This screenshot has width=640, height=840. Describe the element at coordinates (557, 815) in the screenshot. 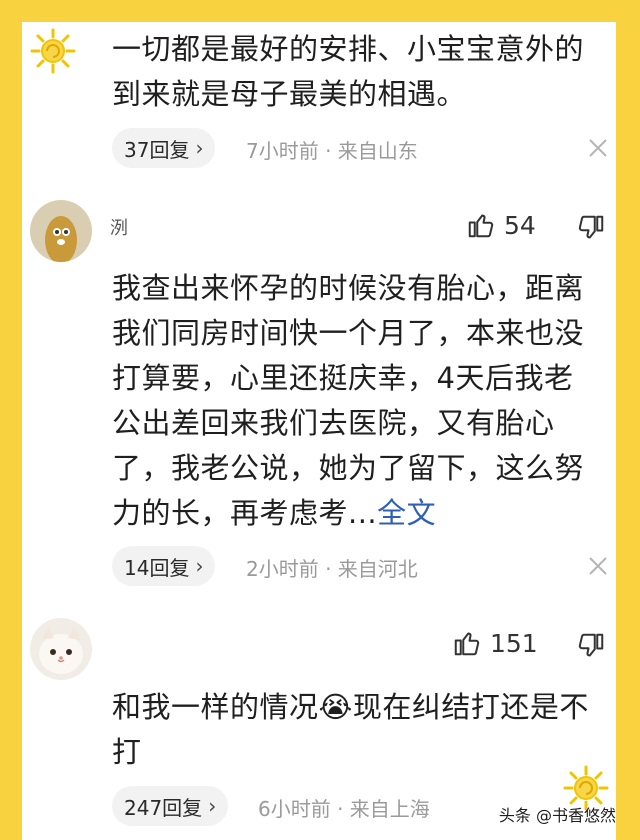

I see `watermark: 头条 @书香悠然` at that location.